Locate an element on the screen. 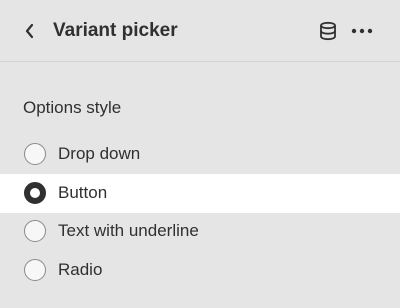 The height and width of the screenshot is (308, 400). more-actions-button is located at coordinates (362, 31).